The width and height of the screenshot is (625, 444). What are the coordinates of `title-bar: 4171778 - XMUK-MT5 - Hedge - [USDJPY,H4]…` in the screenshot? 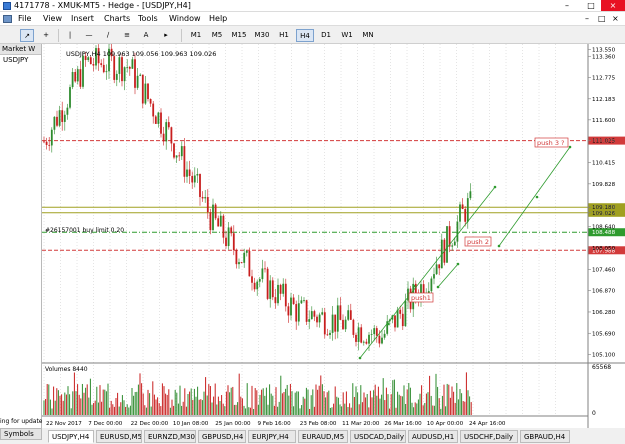 It's located at (312, 6).